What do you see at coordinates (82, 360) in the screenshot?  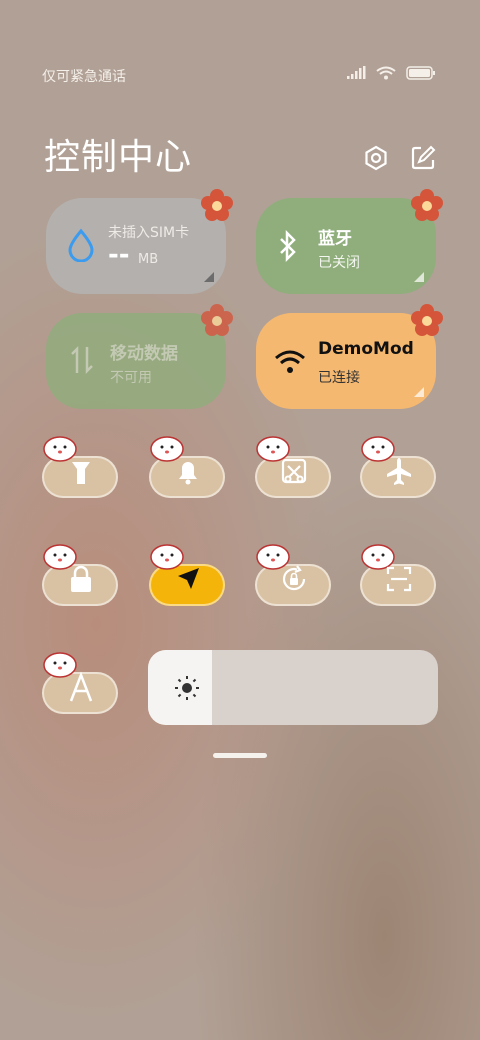 I see `mobile-data-icon` at bounding box center [82, 360].